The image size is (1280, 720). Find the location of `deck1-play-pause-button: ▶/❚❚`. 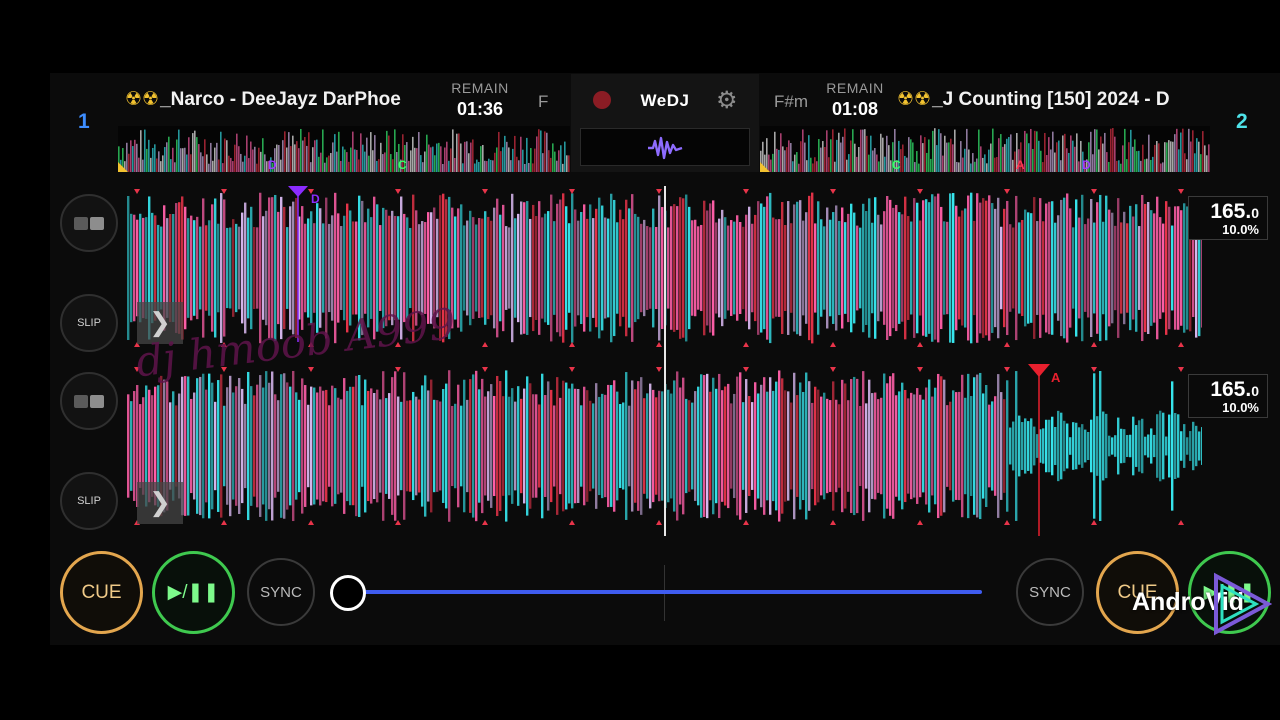

deck1-play-pause-button: ▶/❚❚ is located at coordinates (193, 592).